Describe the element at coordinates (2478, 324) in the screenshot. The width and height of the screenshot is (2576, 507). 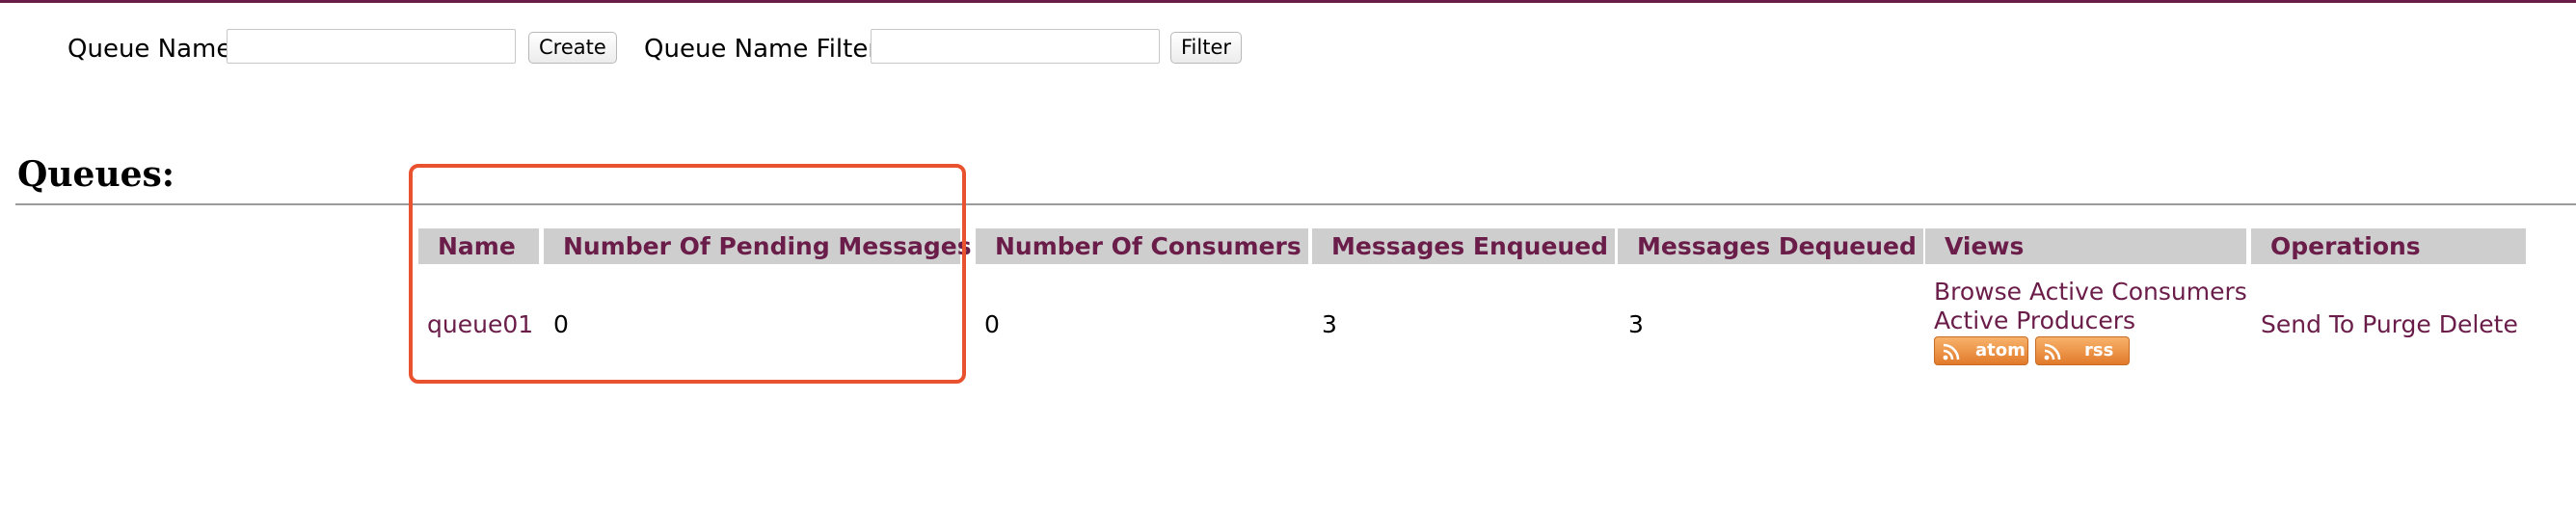
I see `delete-link: Delete` at that location.